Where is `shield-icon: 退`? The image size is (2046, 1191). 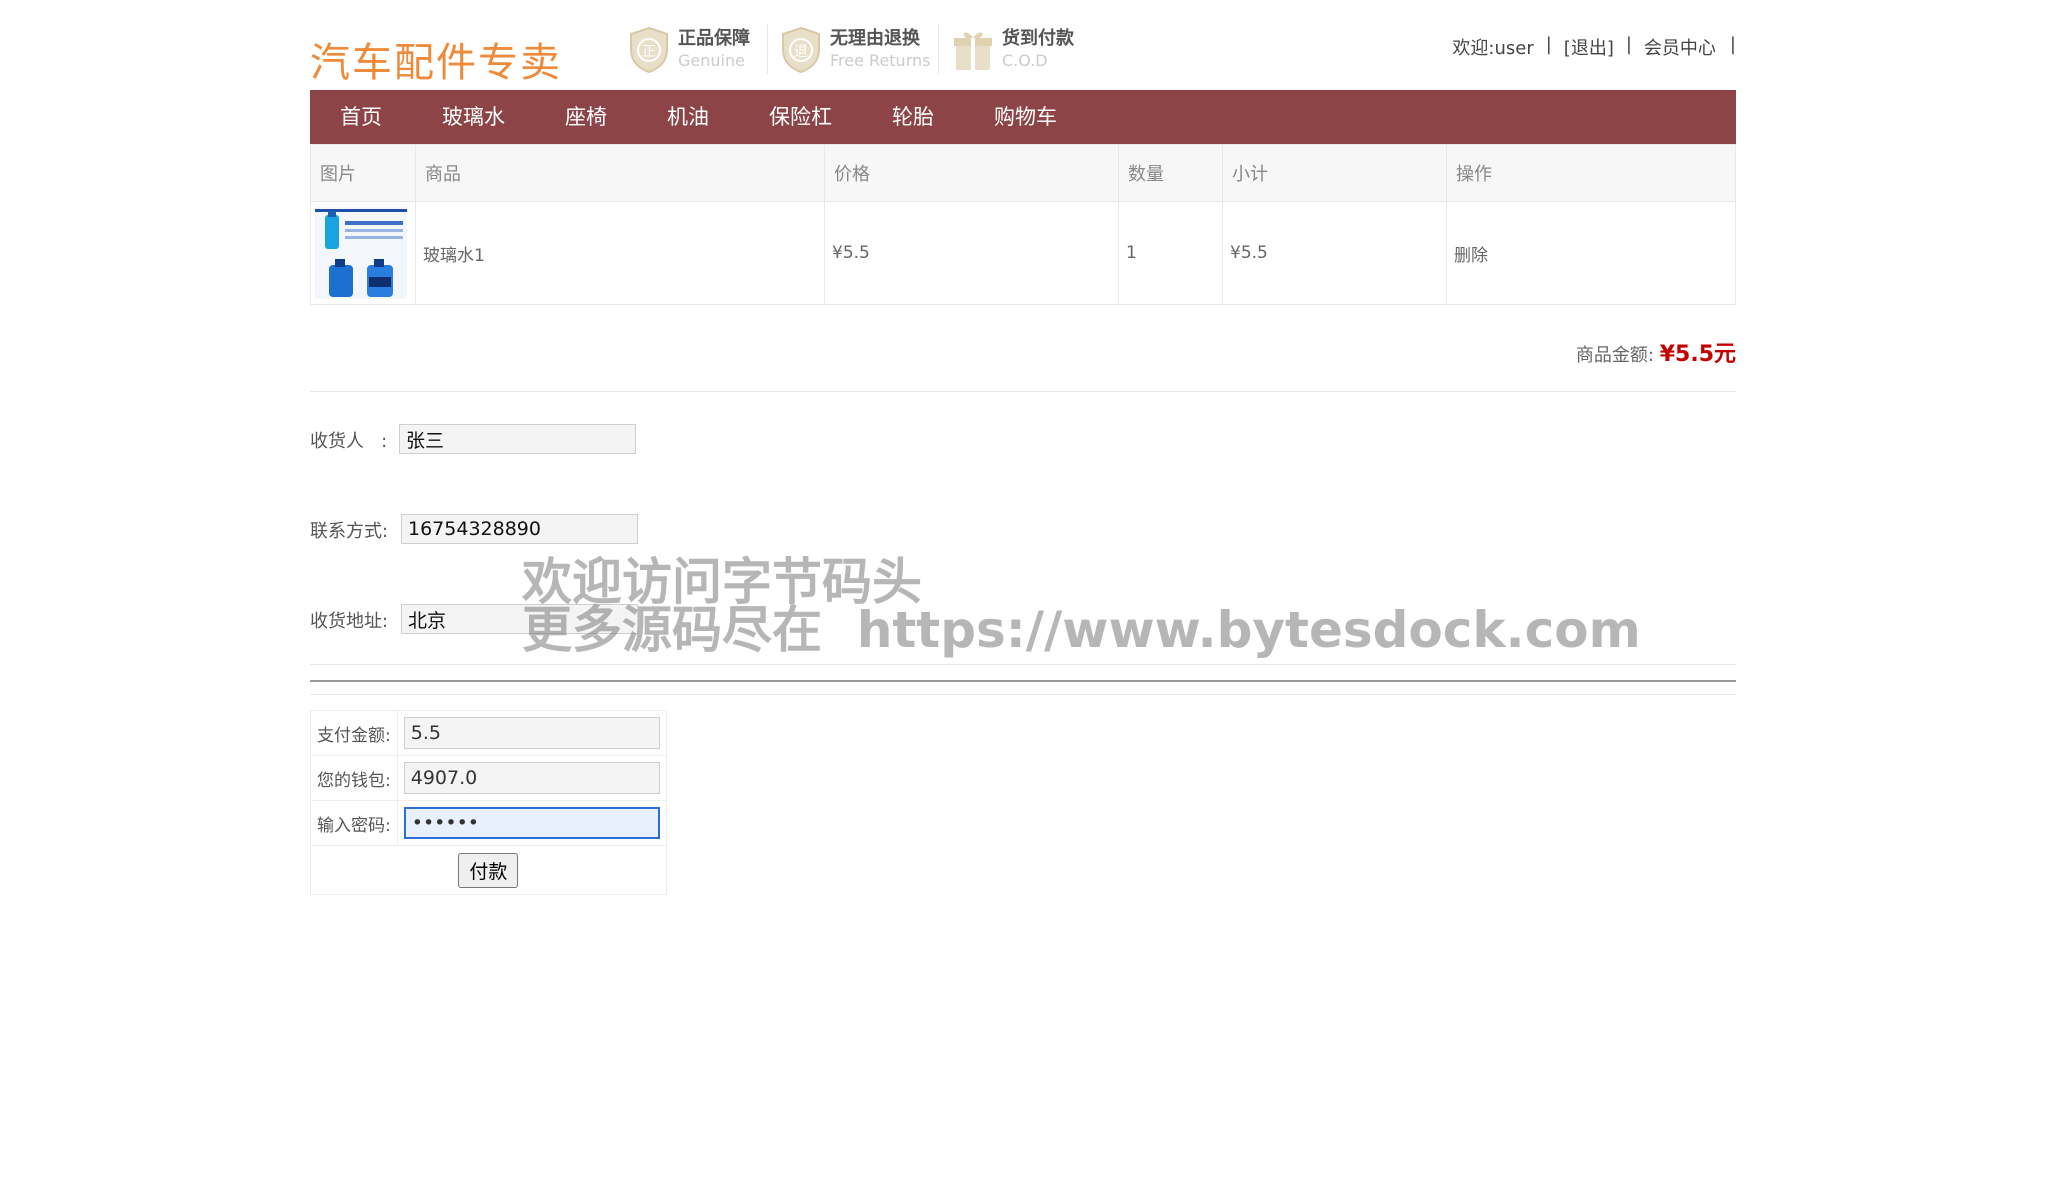
shield-icon: 退 is located at coordinates (801, 50).